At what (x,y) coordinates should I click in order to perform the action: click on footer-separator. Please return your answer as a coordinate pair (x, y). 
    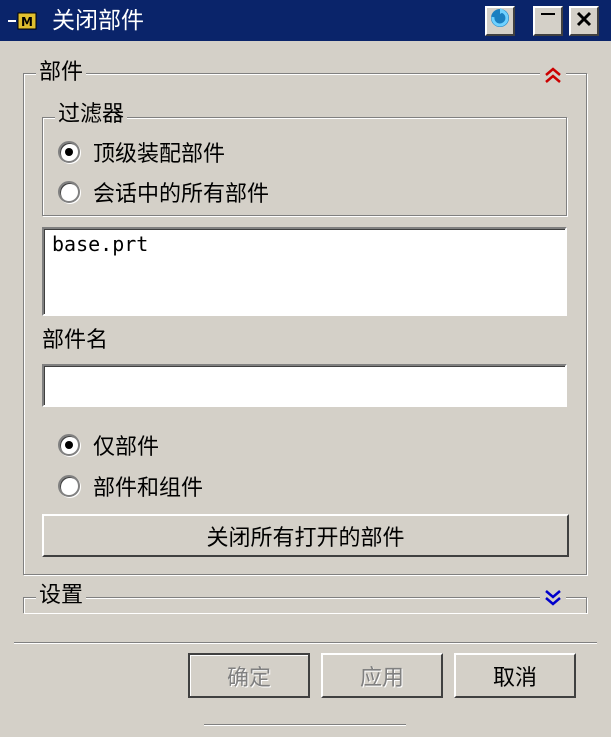
    Looking at the image, I should click on (305, 643).